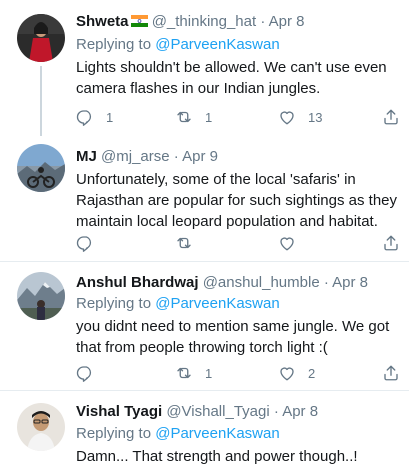 This screenshot has width=409, height=469. I want to click on tweet-actions: 1 2, so click(241, 374).